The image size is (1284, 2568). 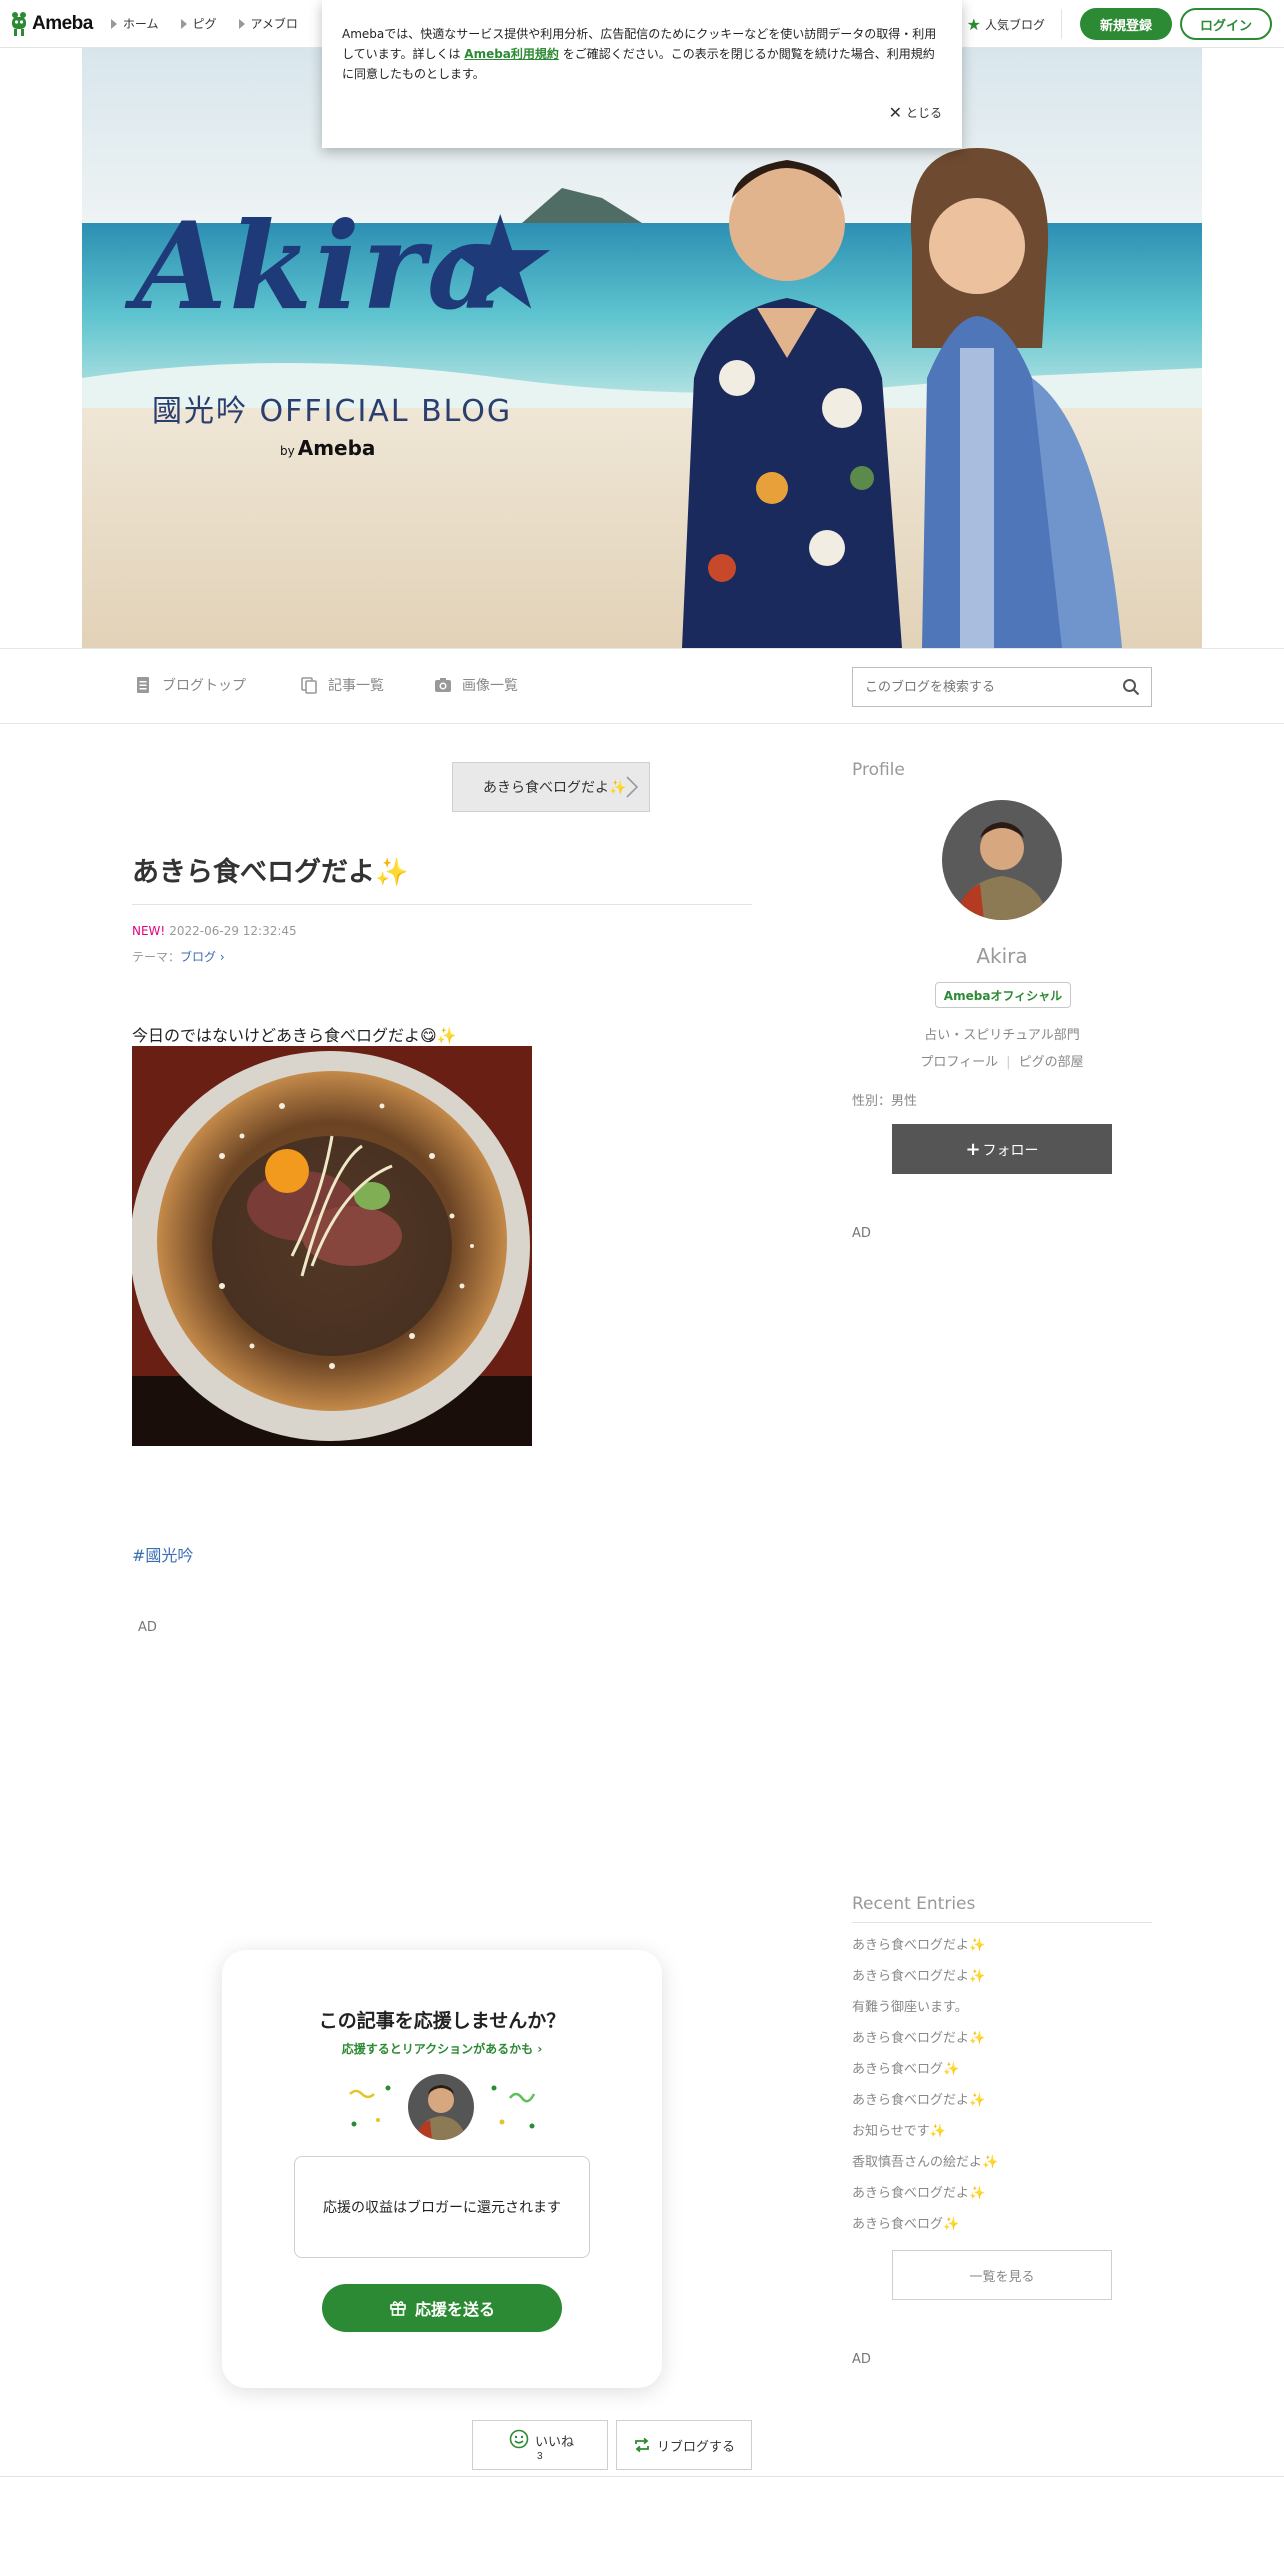 What do you see at coordinates (1002, 1922) in the screenshot?
I see `recent-entries-divider` at bounding box center [1002, 1922].